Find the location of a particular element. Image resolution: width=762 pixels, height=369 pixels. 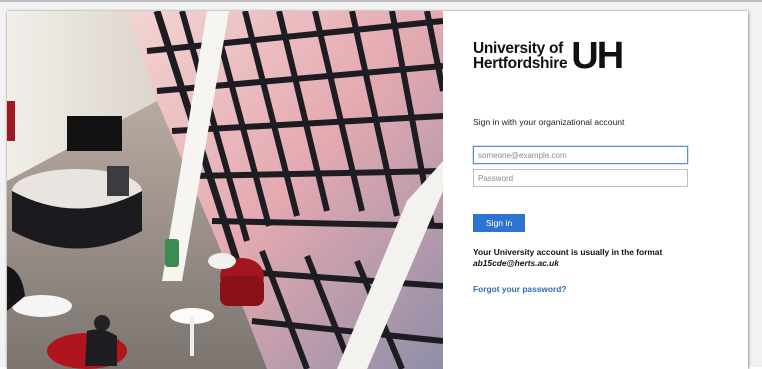

uh-logo-mark: UH is located at coordinates (597, 56).